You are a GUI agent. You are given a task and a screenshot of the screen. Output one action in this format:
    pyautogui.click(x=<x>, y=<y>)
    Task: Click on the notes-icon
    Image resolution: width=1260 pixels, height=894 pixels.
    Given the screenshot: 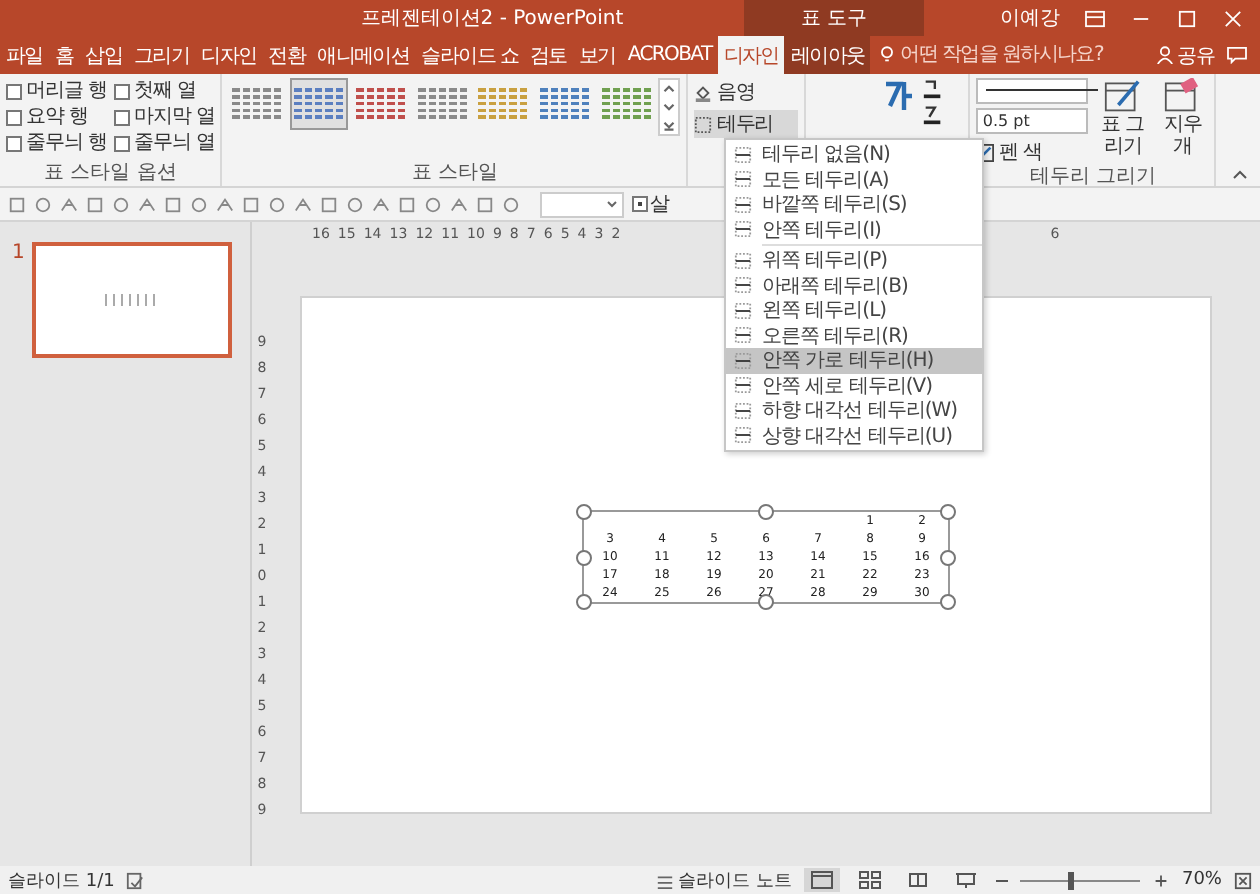 What is the action you would take?
    pyautogui.click(x=665, y=880)
    